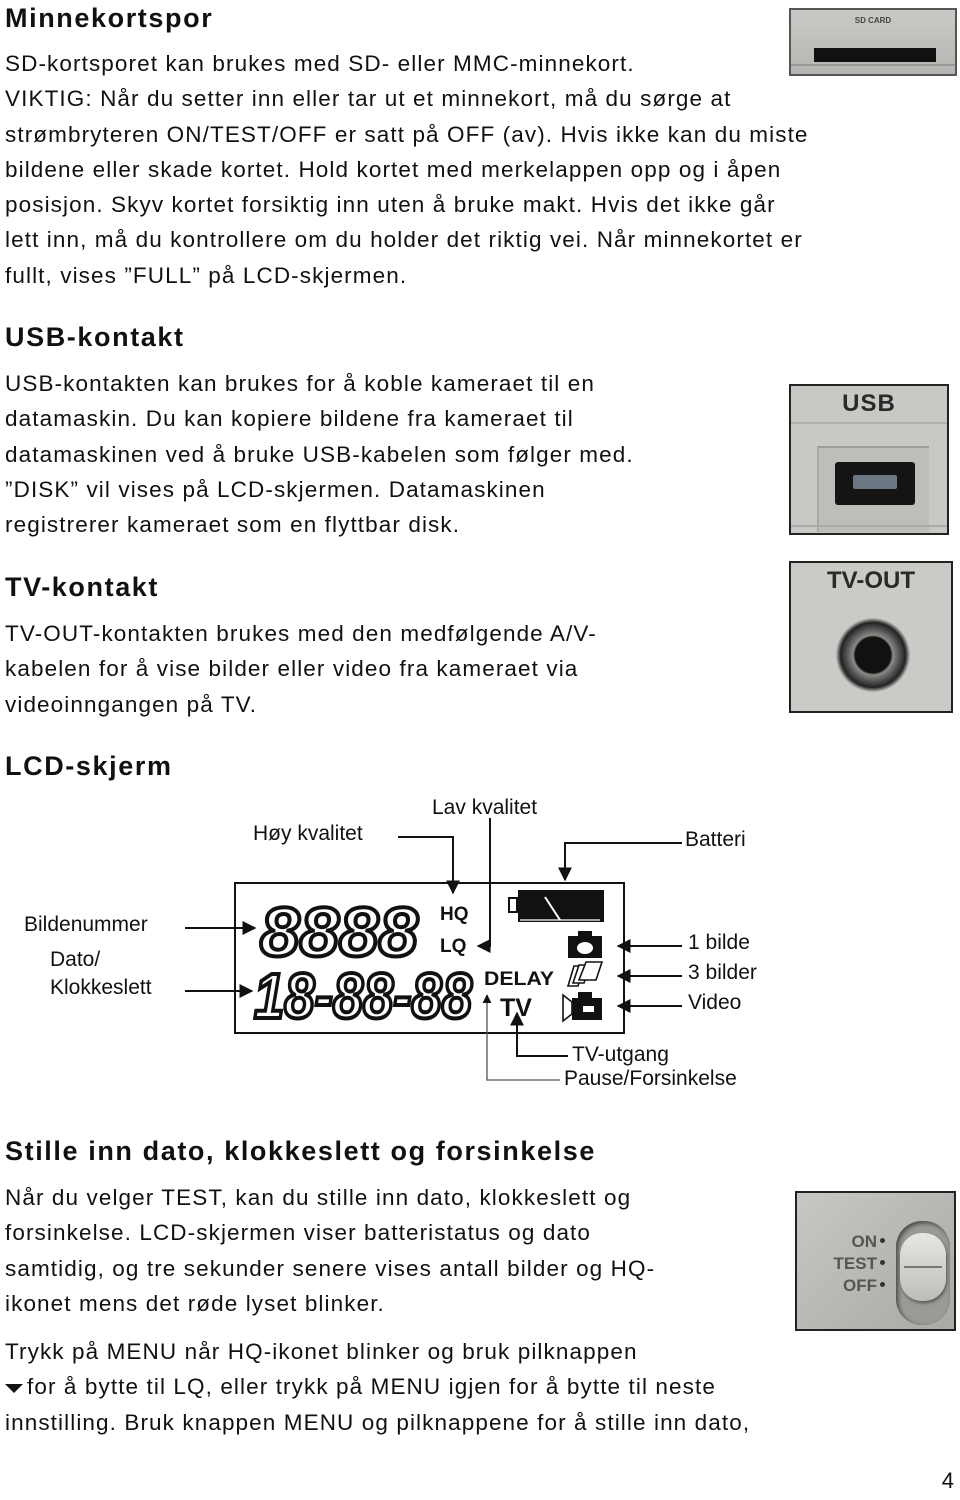 The height and width of the screenshot is (1500, 960). What do you see at coordinates (855, 1263) in the screenshot?
I see `switch-label-test: TEST` at bounding box center [855, 1263].